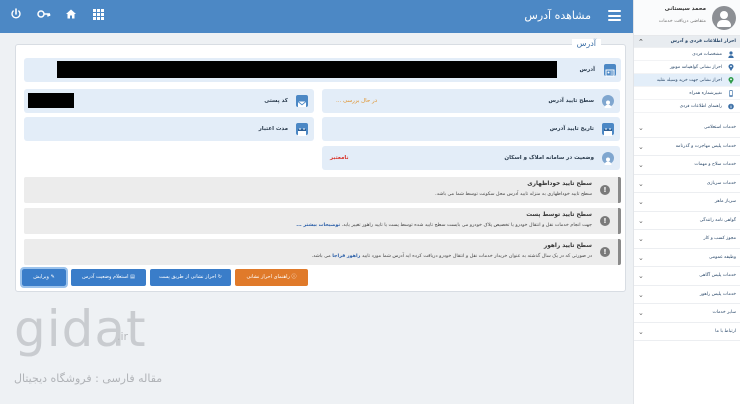 The height and width of the screenshot is (404, 740). I want to click on traffic-police-link: راهور فراجا, so click(346, 256).